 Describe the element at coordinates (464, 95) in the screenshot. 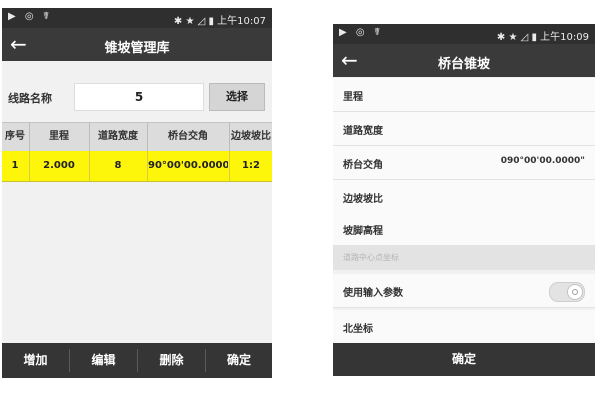

I see `mileage-row: 里程` at that location.